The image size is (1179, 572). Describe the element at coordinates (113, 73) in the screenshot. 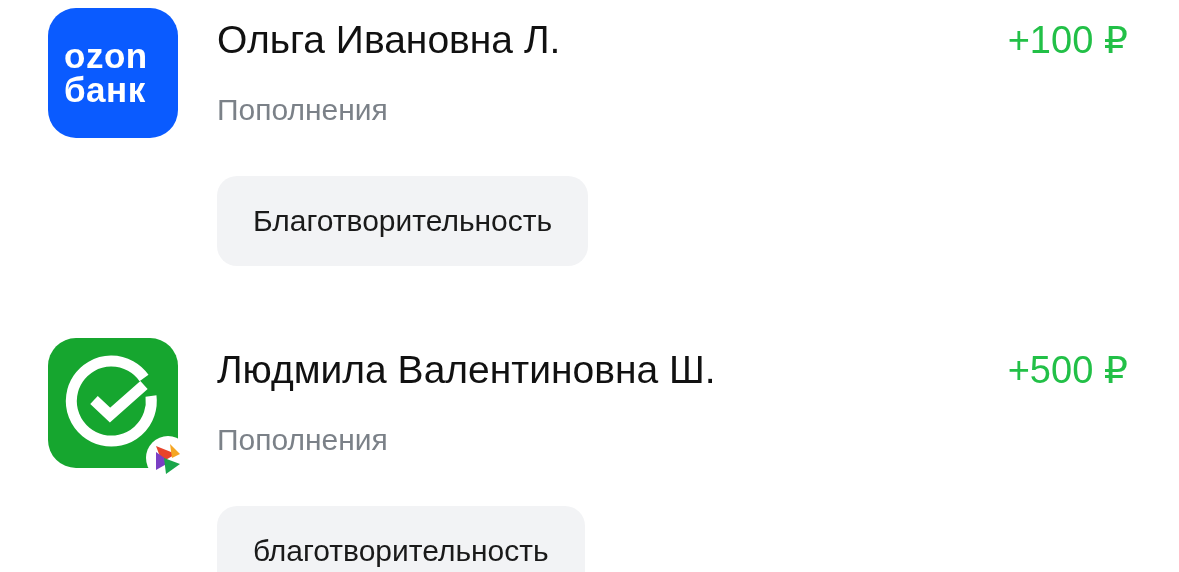

I see `bank-logo-icon: ozon банк` at that location.